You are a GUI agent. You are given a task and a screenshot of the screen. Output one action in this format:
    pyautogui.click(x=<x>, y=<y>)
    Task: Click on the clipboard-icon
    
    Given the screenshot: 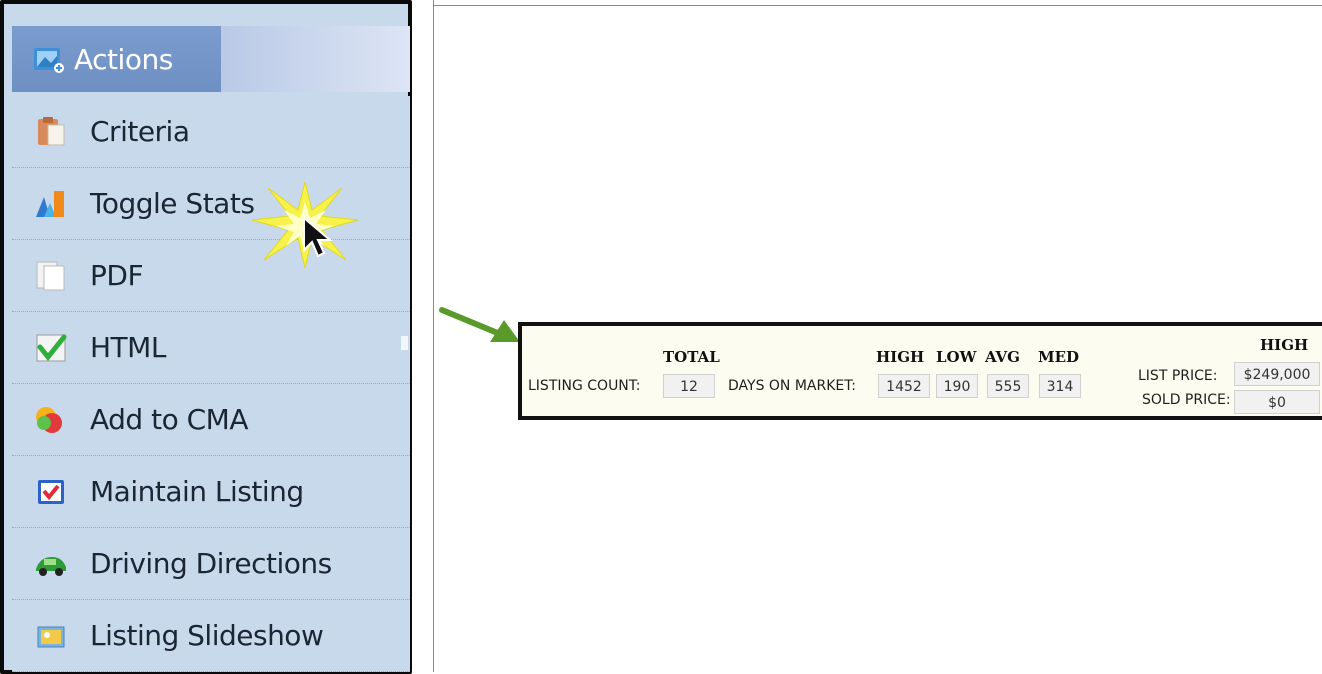 What is the action you would take?
    pyautogui.click(x=51, y=130)
    